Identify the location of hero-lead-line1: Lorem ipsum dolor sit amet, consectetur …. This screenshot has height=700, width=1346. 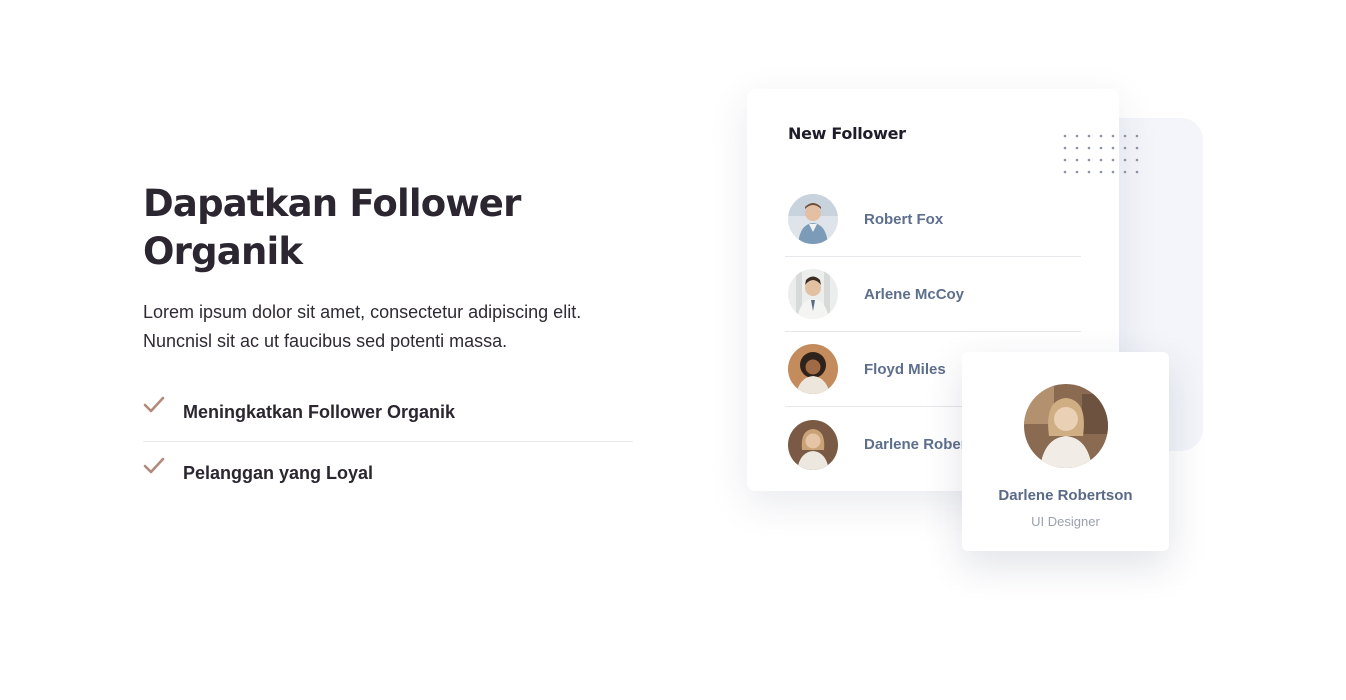
(362, 312).